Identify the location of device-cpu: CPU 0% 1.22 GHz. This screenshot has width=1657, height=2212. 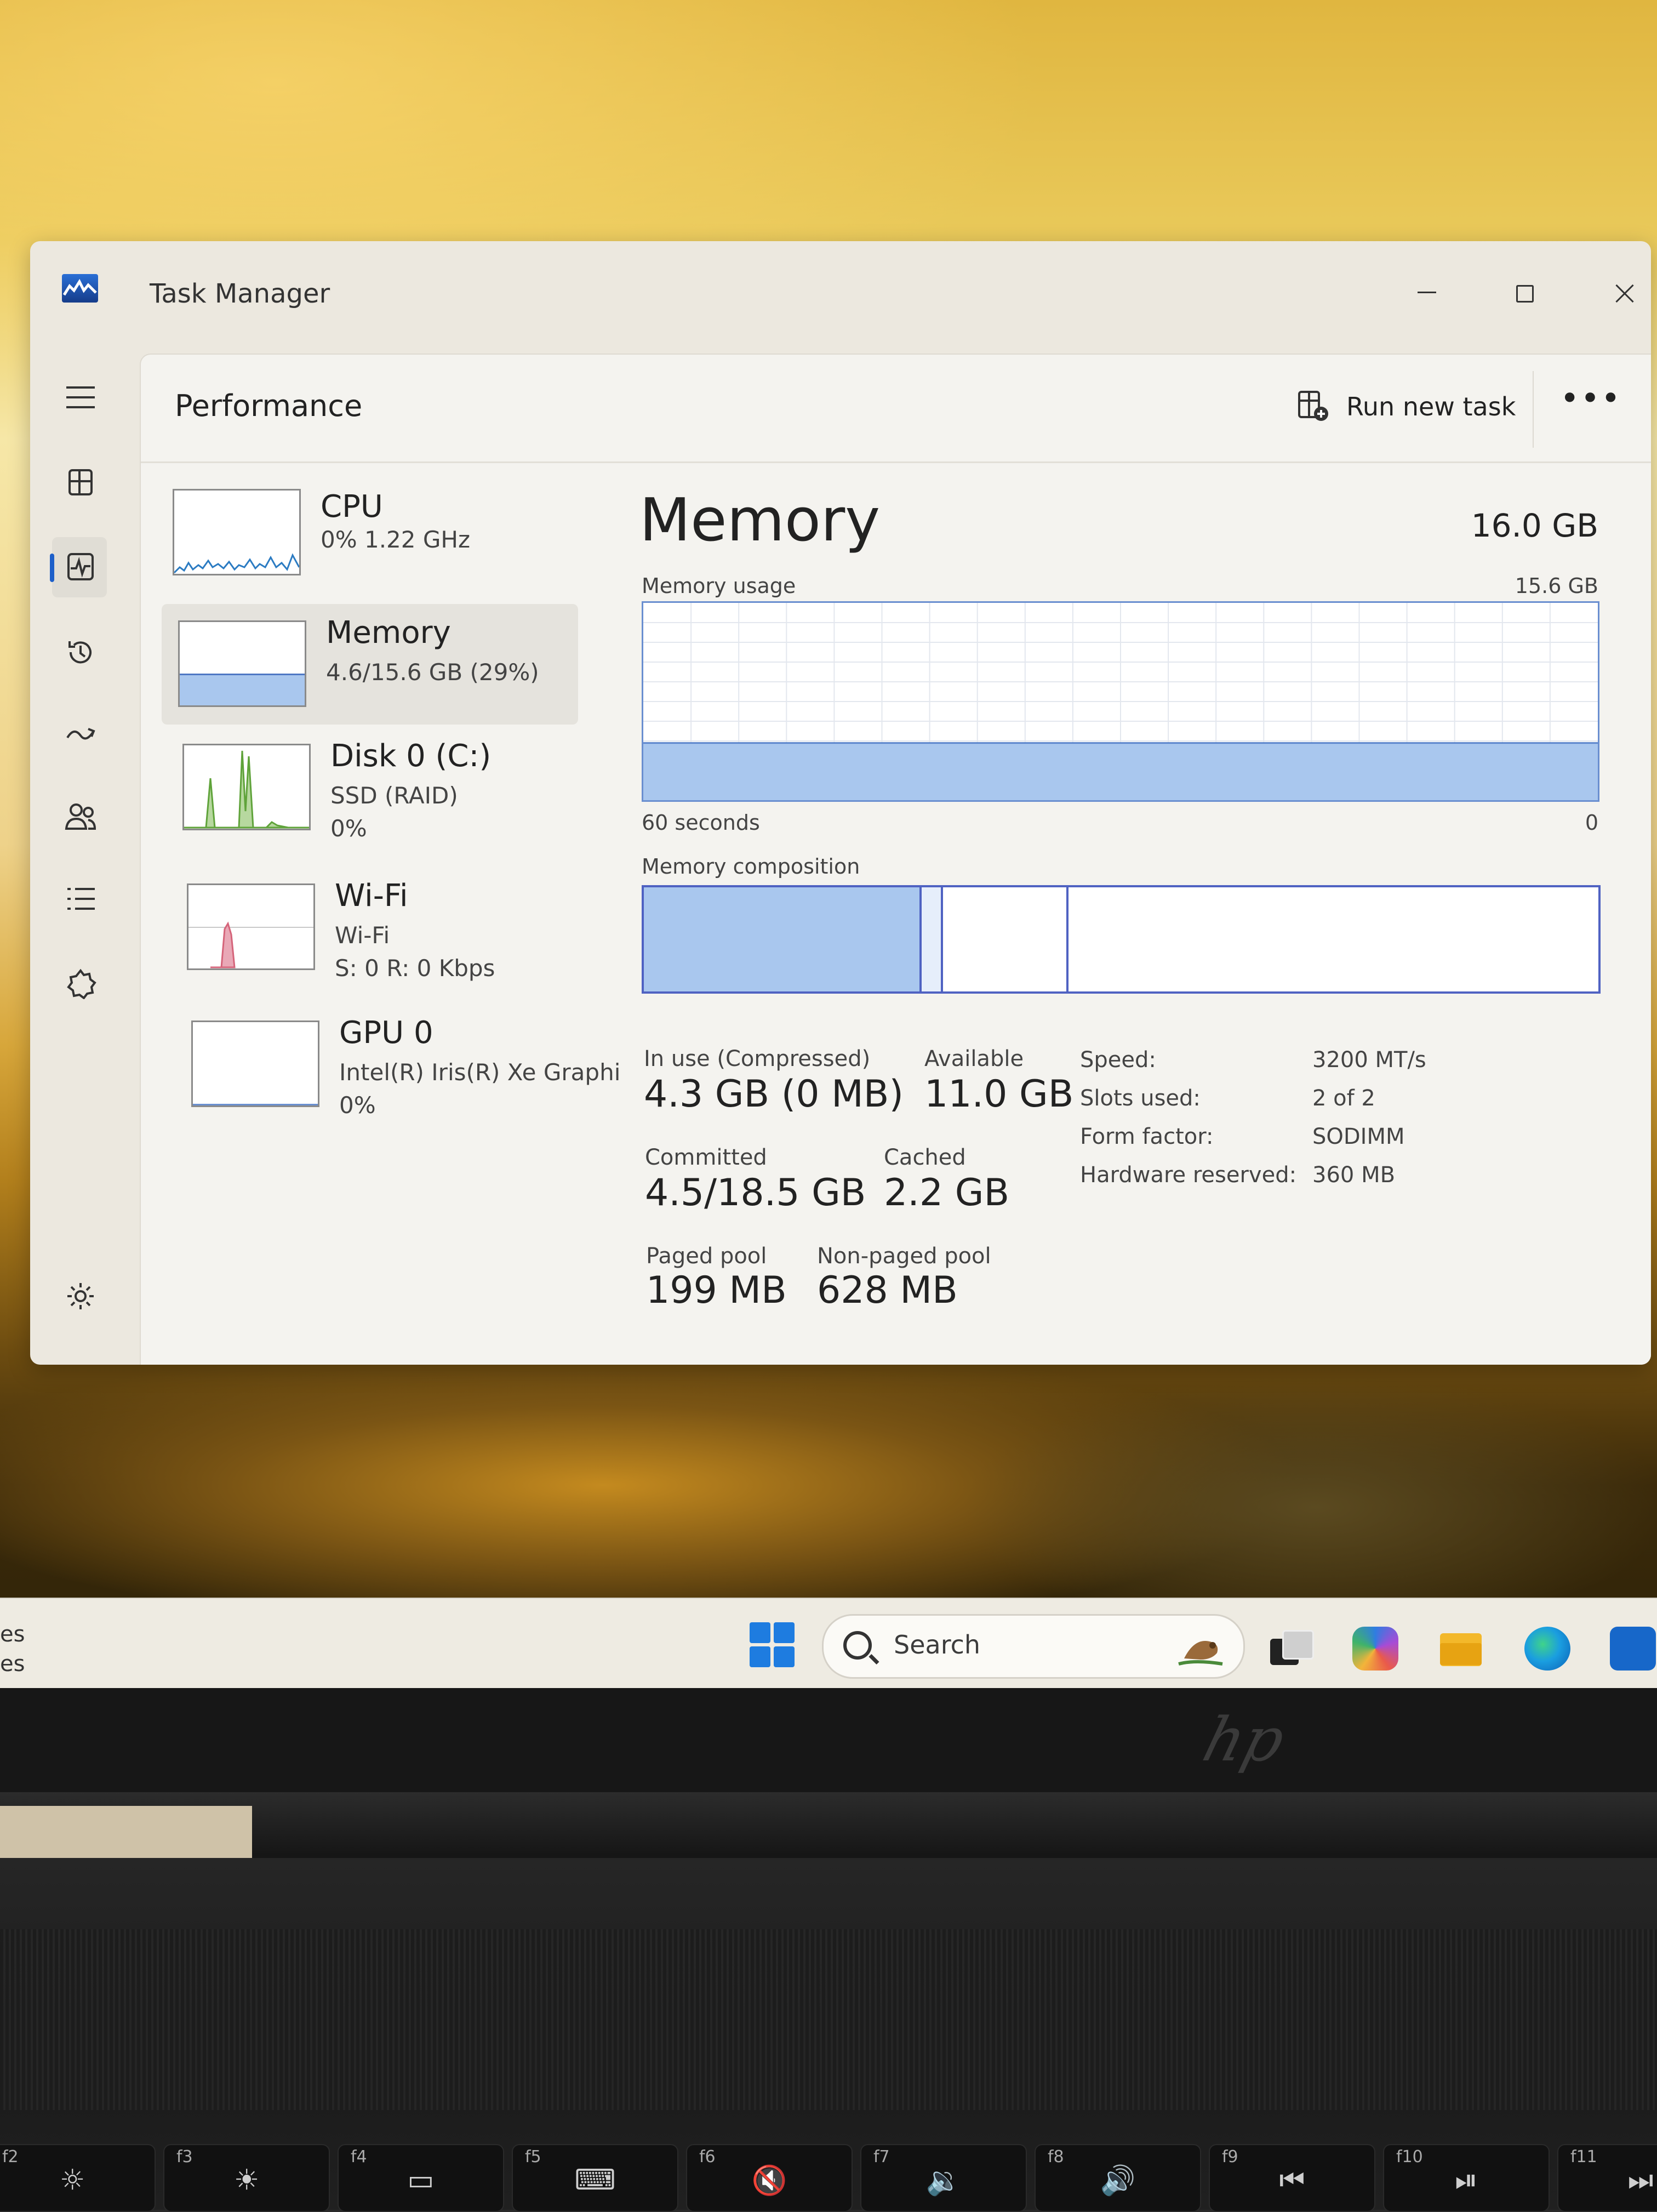
(370, 538).